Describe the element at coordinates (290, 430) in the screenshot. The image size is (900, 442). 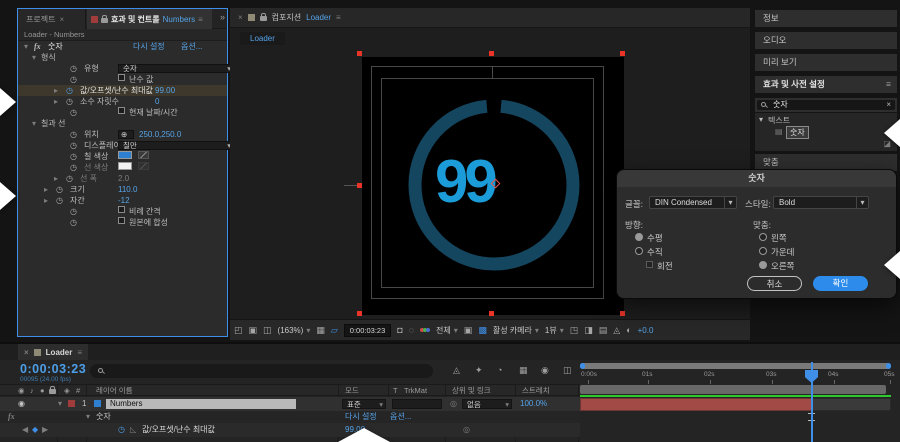
I see `property-row: ◀ ◆ ▶ ◷ ◺ 값/오프셋/난수 최대값 99.00 ◎` at that location.